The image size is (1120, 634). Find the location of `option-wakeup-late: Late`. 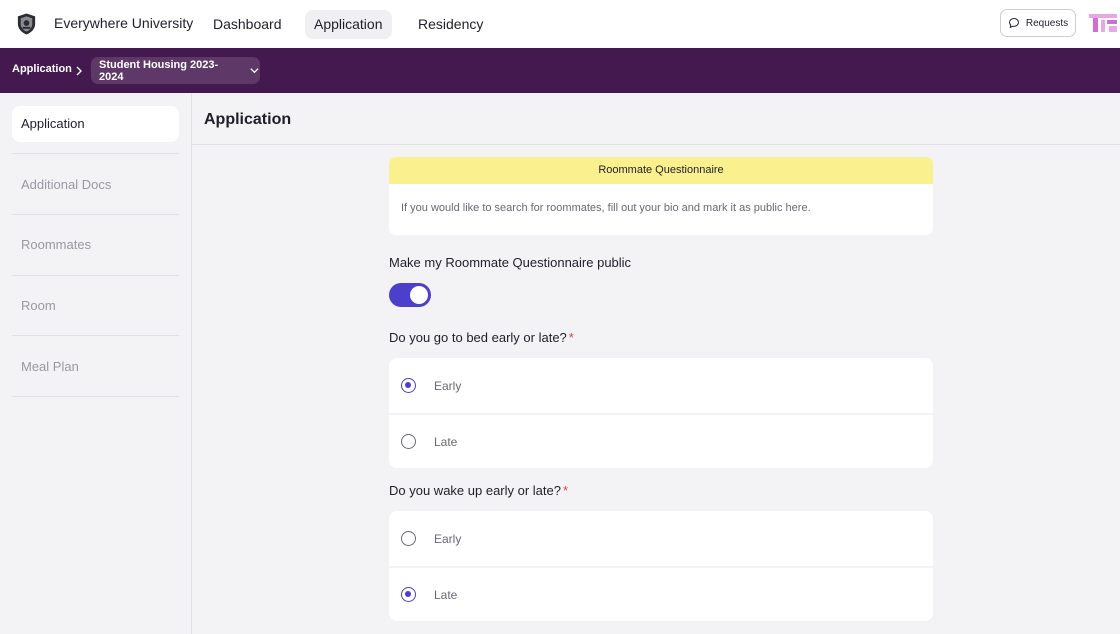

option-wakeup-late: Late is located at coordinates (661, 593).